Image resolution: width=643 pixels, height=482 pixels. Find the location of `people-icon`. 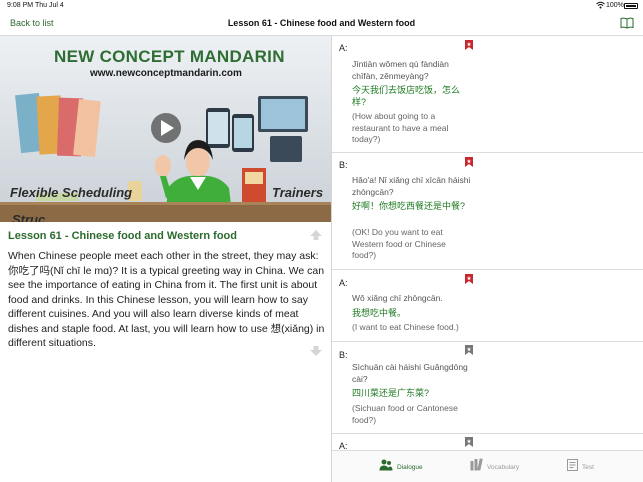

people-icon is located at coordinates (386, 465).